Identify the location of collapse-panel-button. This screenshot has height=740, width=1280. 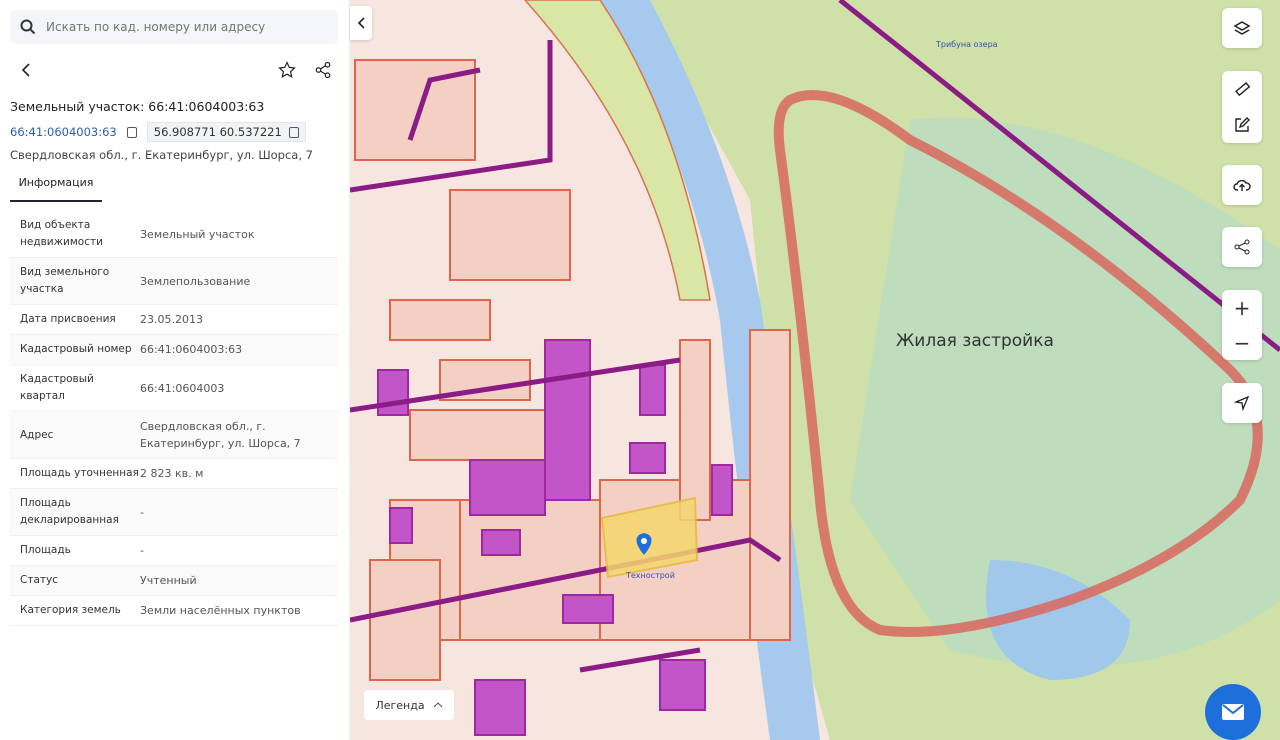
(361, 23).